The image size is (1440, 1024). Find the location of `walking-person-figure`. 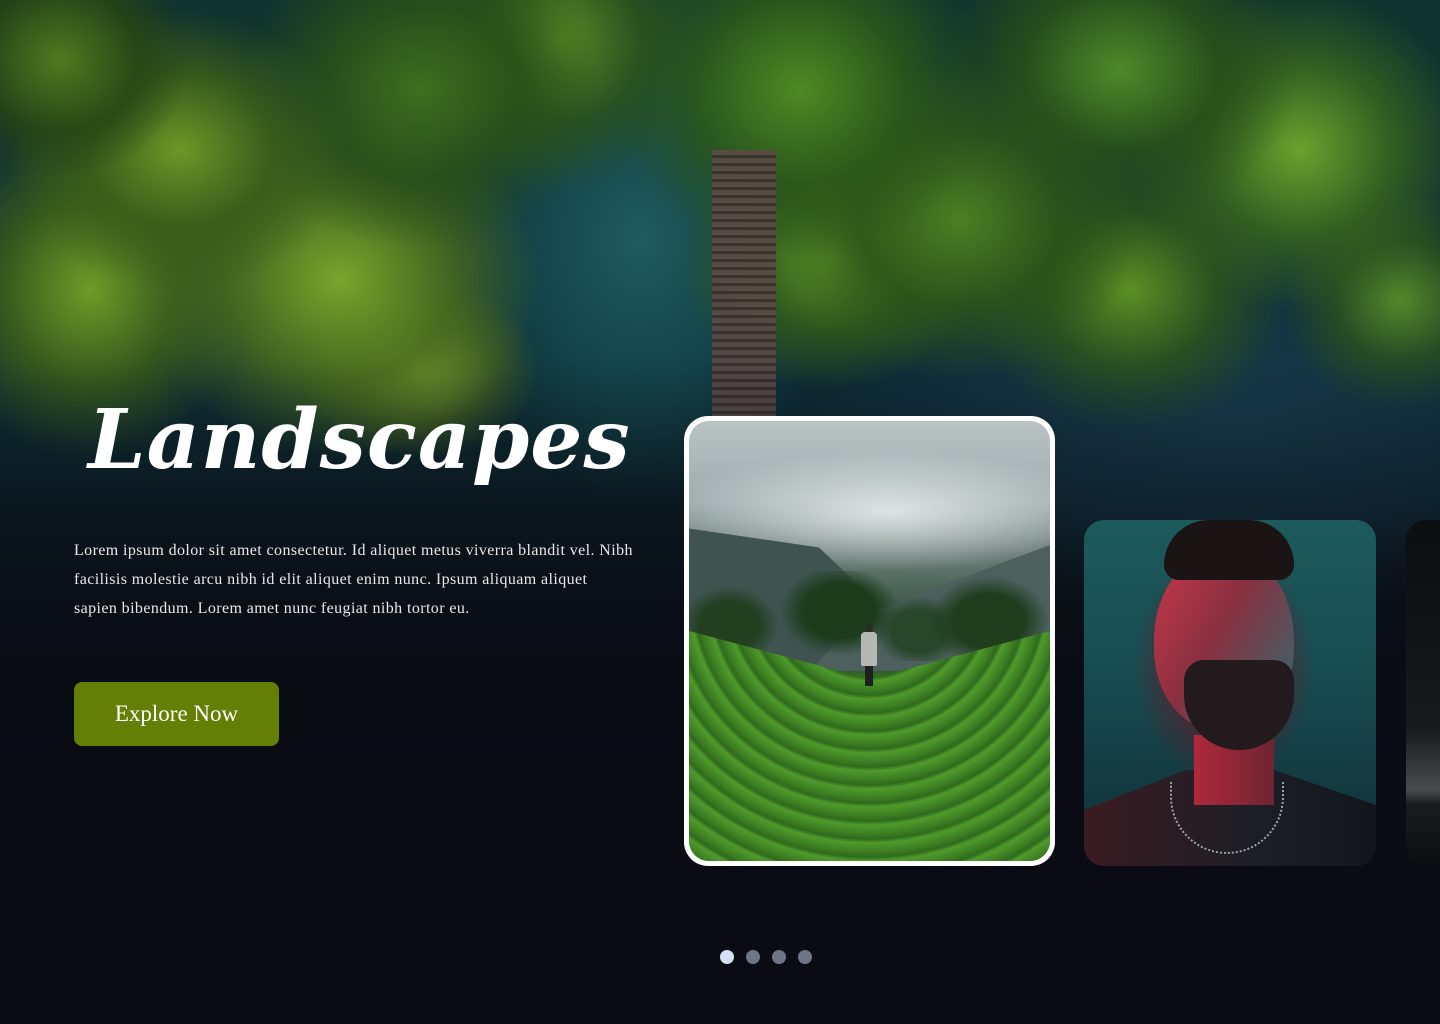

walking-person-figure is located at coordinates (869, 655).